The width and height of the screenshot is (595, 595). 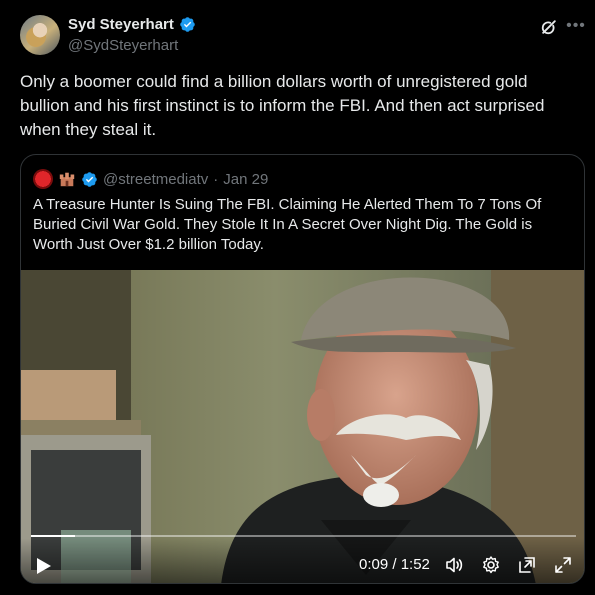 What do you see at coordinates (44, 566) in the screenshot?
I see `play-icon` at bounding box center [44, 566].